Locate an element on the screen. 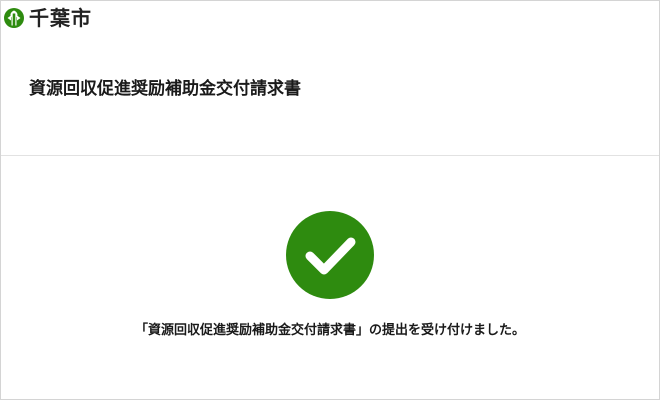 The height and width of the screenshot is (400, 660). check-icon is located at coordinates (330, 256).